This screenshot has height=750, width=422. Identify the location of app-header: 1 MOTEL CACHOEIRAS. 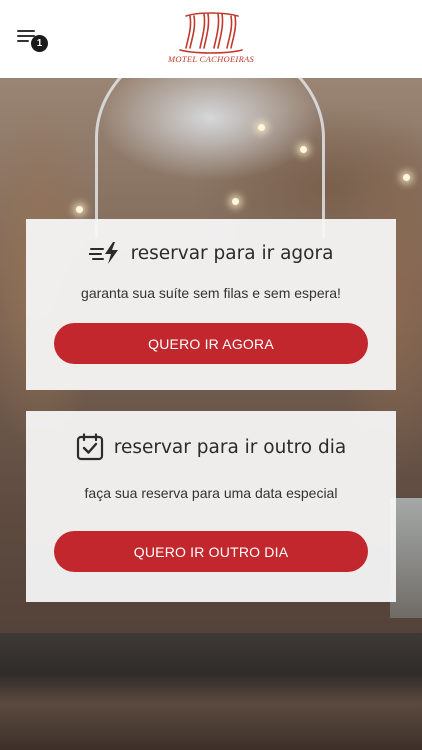
(211, 39).